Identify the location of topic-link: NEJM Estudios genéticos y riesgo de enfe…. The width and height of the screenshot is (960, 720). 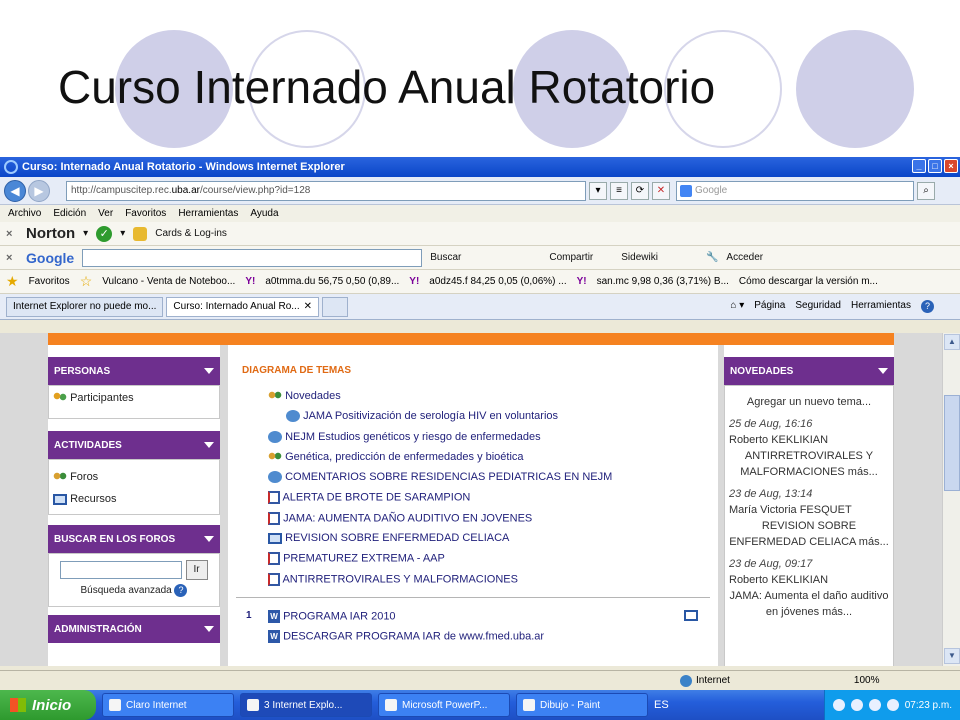
(413, 437).